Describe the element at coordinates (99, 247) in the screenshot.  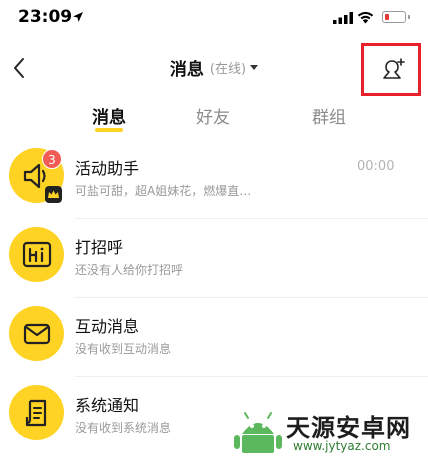
I see `list-item-title: 打招呼` at that location.